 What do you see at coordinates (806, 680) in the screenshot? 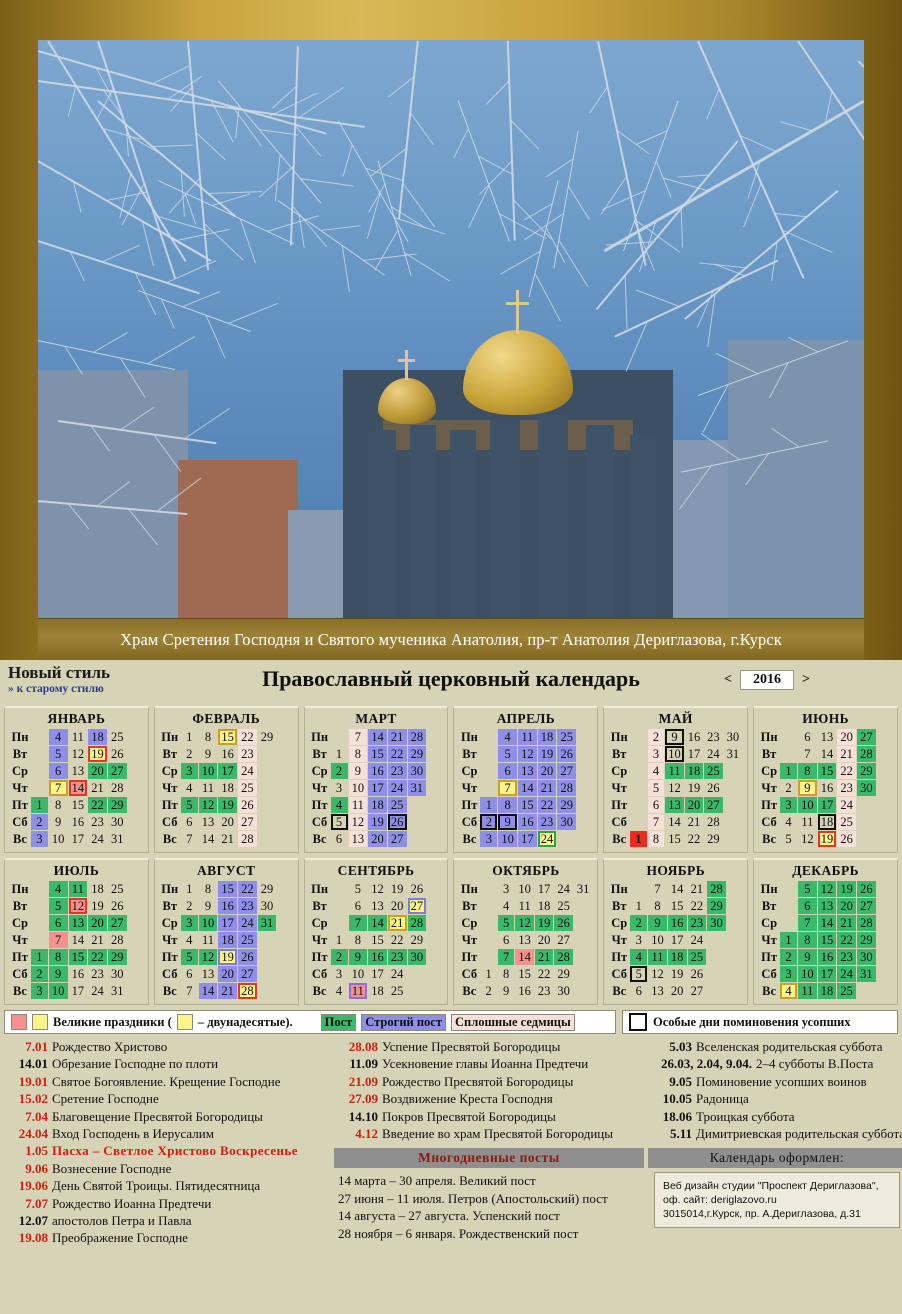
I see `next-year-button: >` at bounding box center [806, 680].